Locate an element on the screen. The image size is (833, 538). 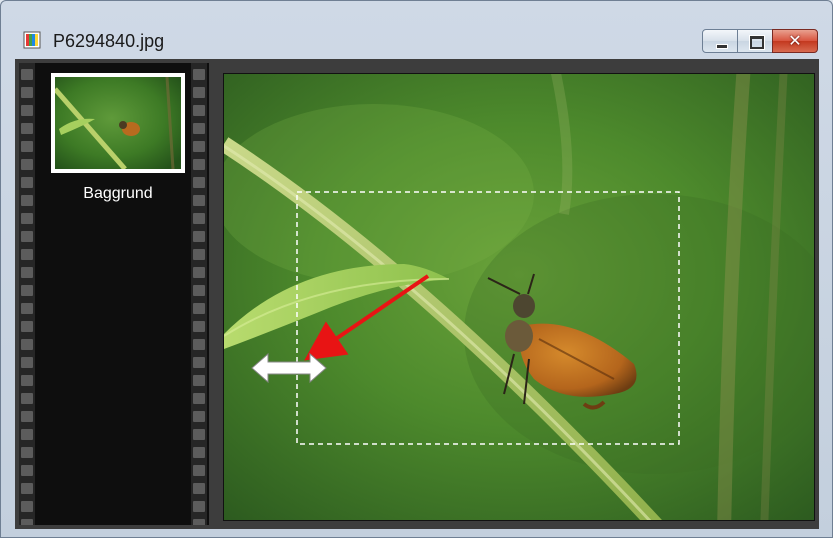
thumbnail-image is located at coordinates (118, 123).